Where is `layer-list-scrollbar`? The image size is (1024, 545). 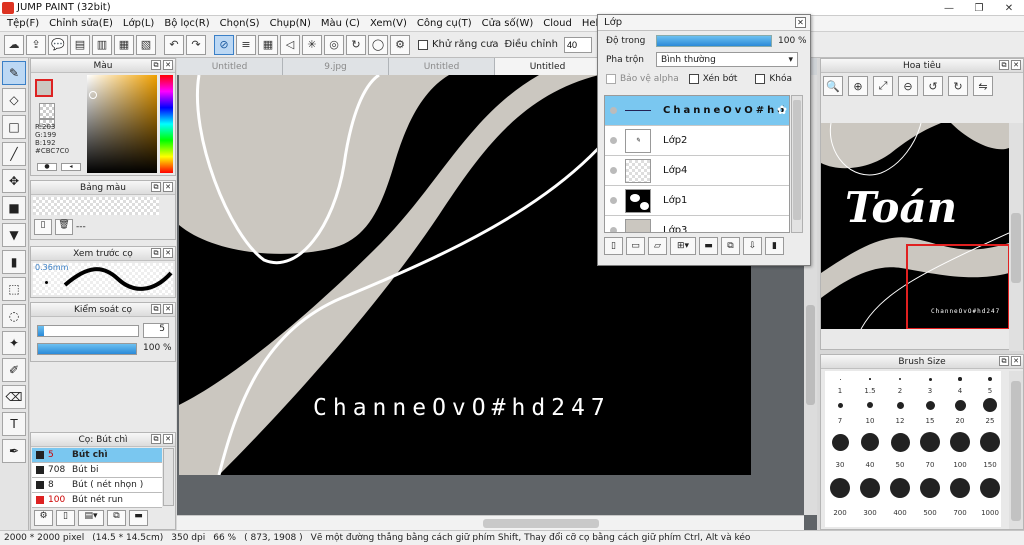 layer-list-scrollbar is located at coordinates (797, 164).